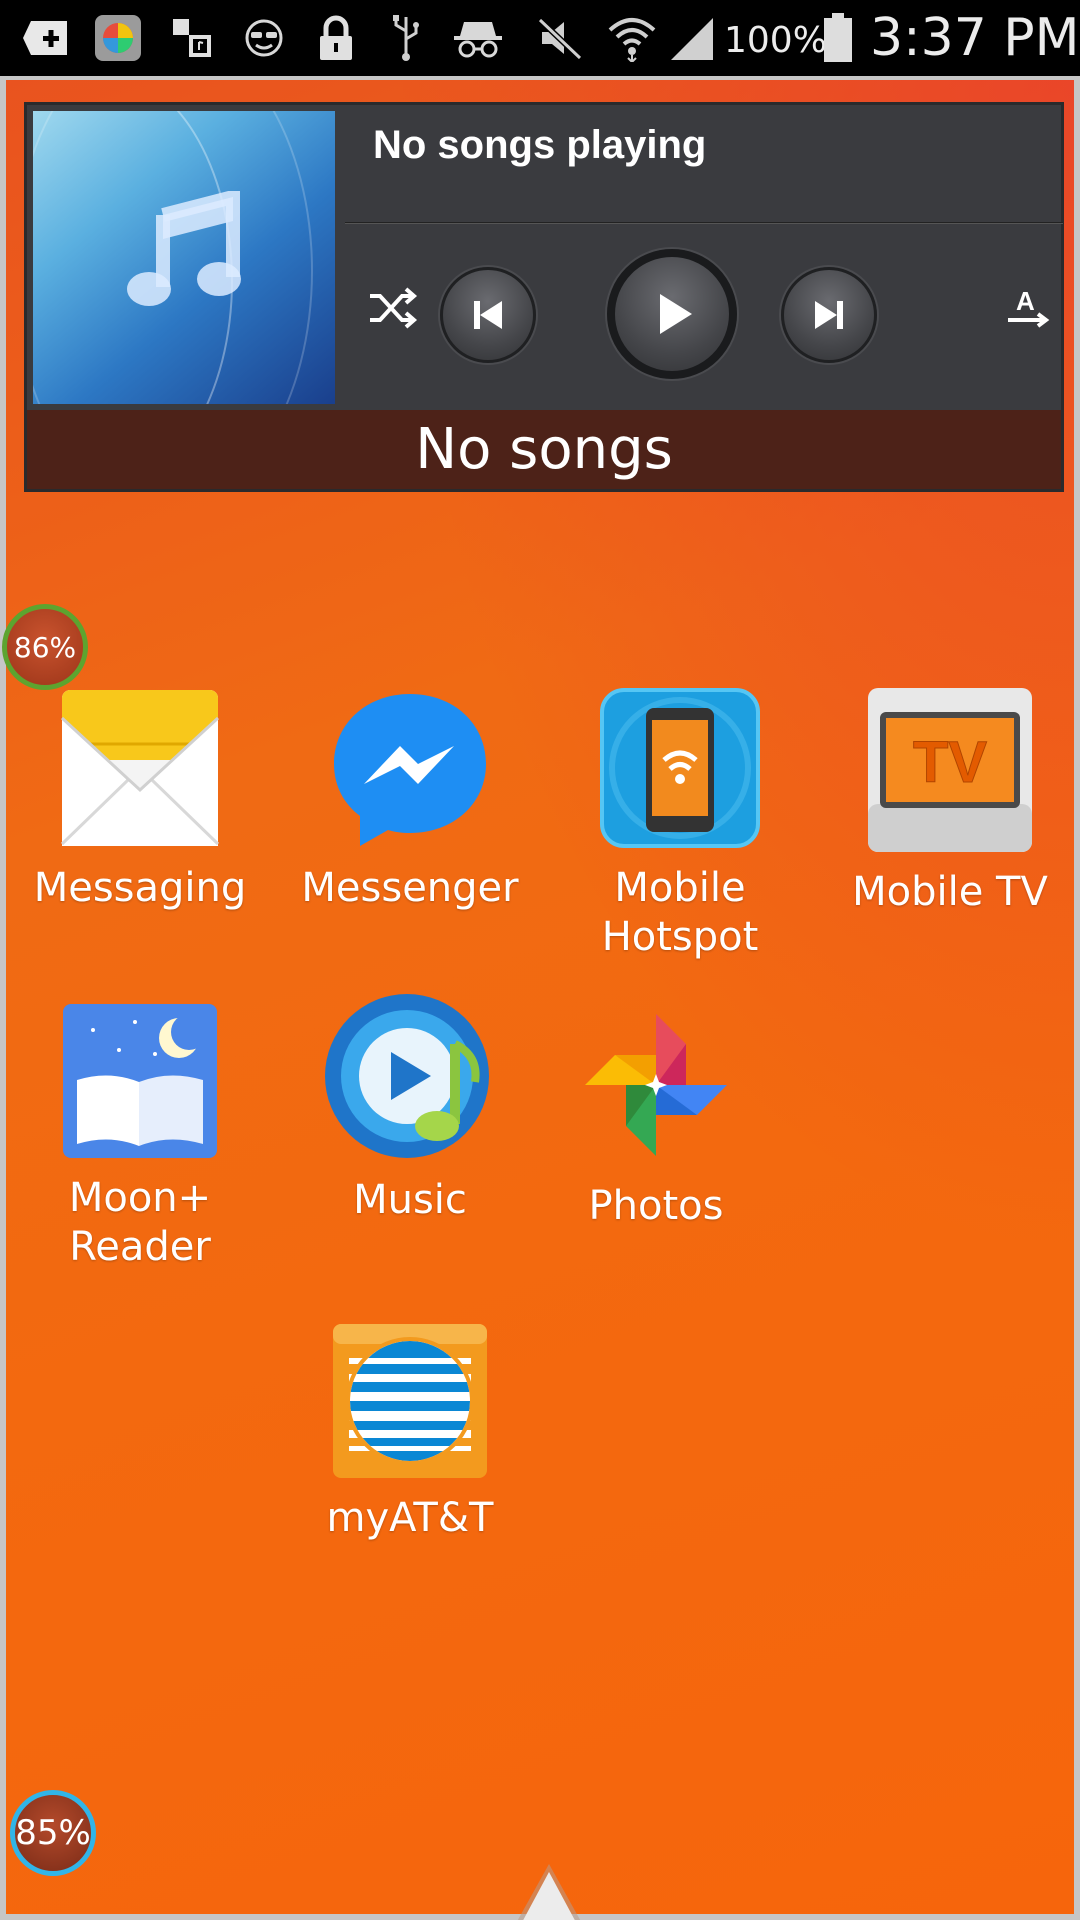 The image size is (1080, 1920). What do you see at coordinates (560, 38) in the screenshot?
I see `mute-icon` at bounding box center [560, 38].